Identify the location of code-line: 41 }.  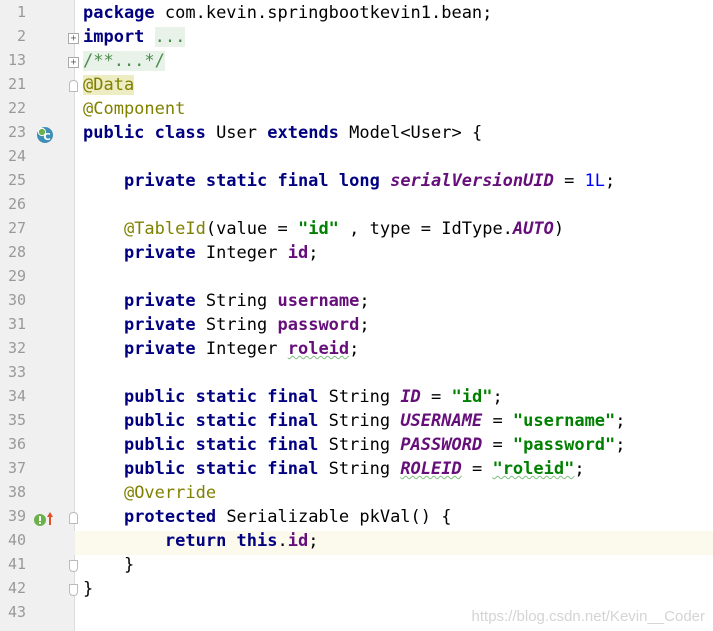
(356, 567).